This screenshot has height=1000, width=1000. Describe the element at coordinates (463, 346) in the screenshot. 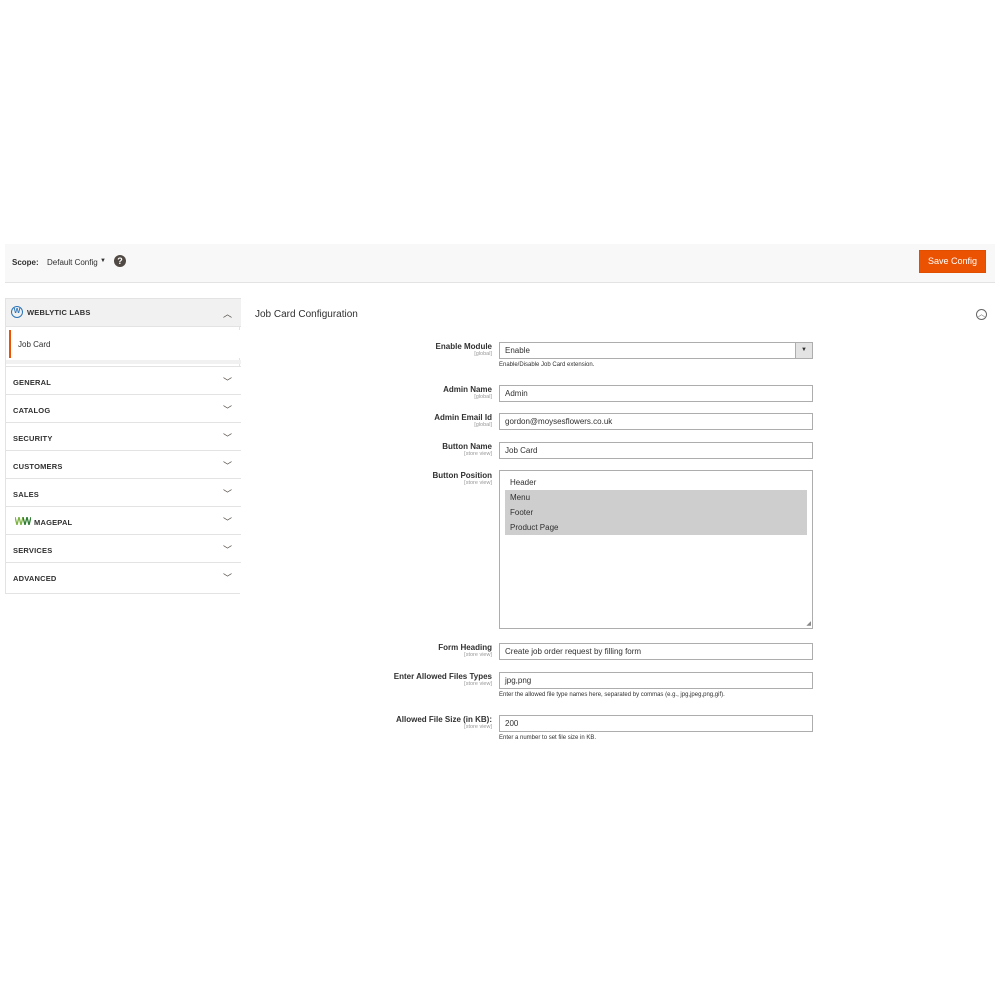

I see `field-label-enable-module: Enable Module` at that location.